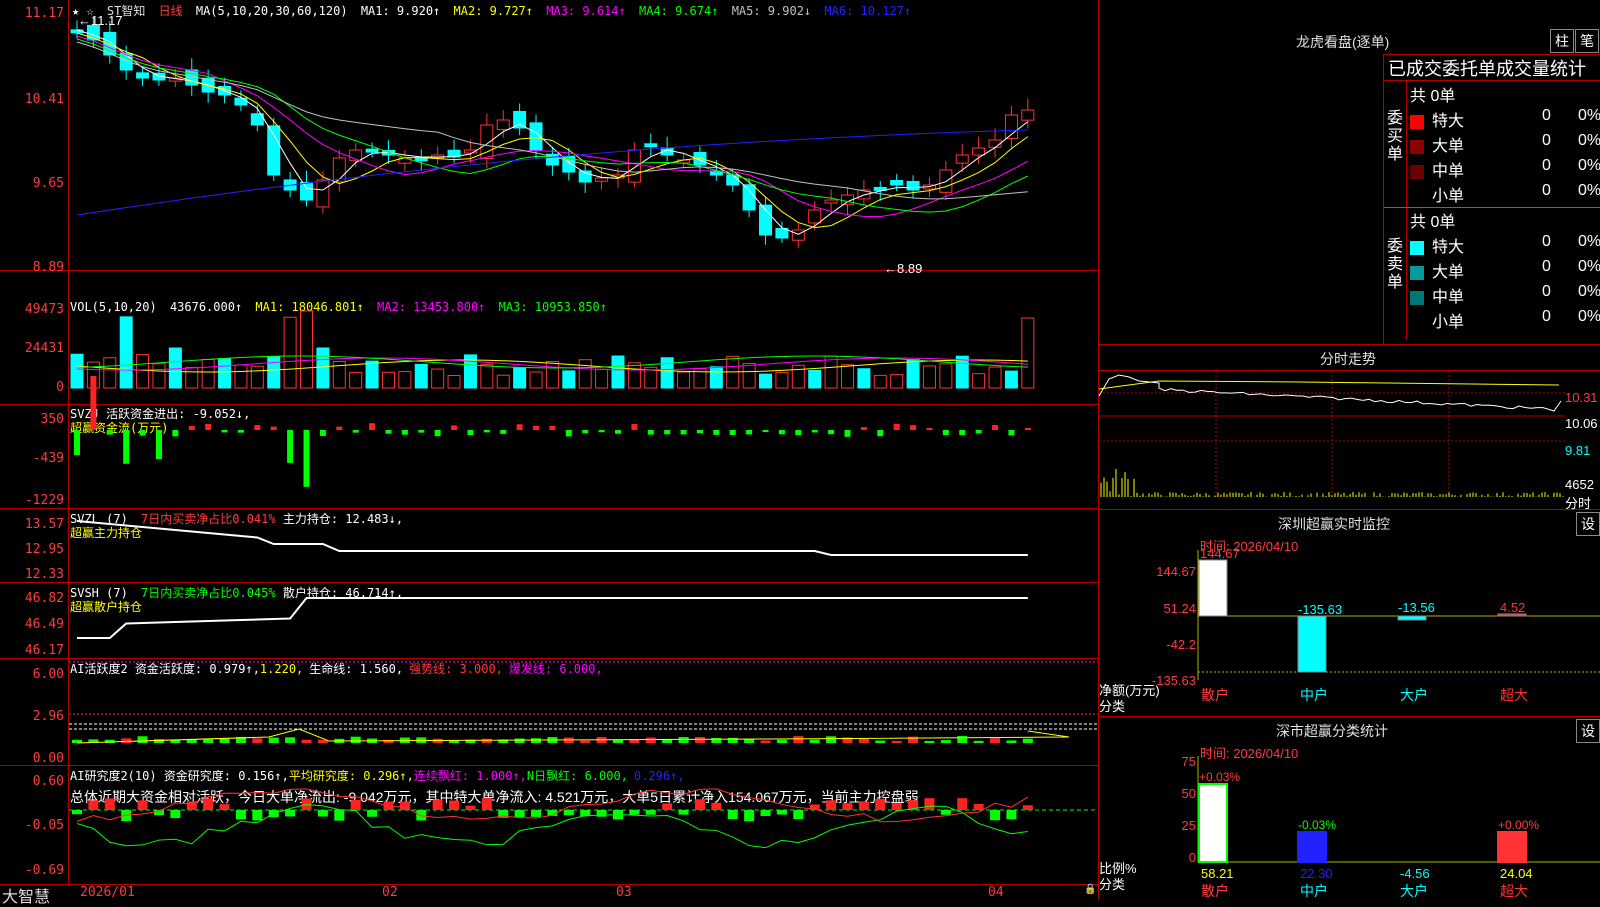 Image resolution: width=1600 pixels, height=907 pixels. What do you see at coordinates (48, 758) in the screenshot?
I see `ai1-axis-label: 0.00` at bounding box center [48, 758].